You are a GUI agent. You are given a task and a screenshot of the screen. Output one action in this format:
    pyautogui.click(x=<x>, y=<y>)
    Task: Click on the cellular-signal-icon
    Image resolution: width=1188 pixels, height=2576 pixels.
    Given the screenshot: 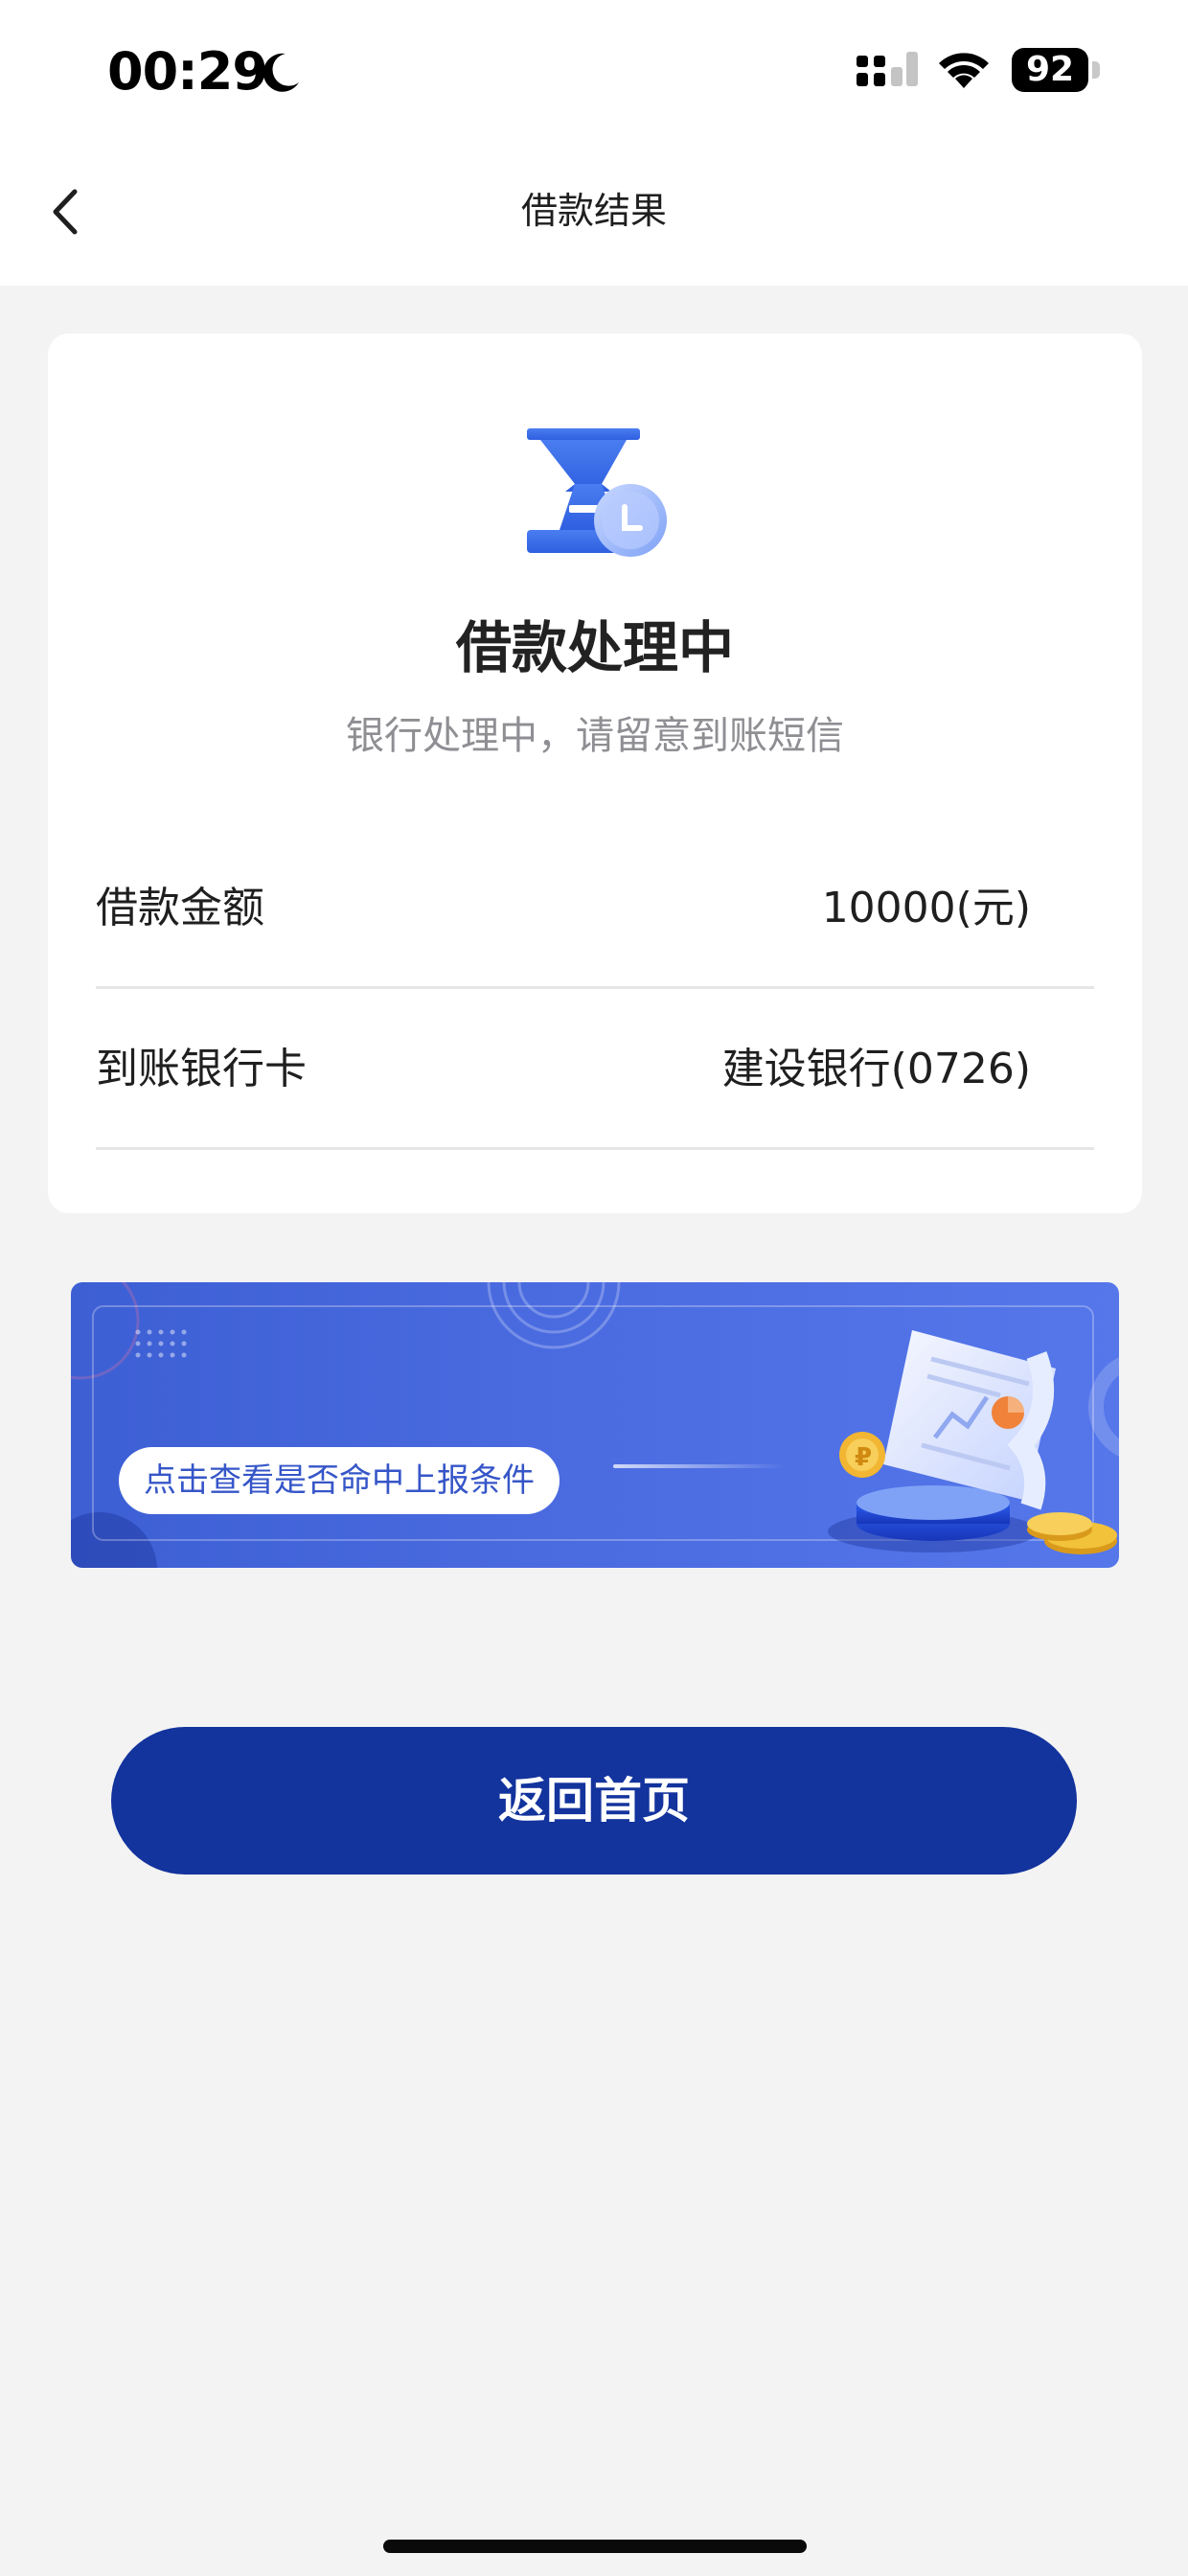 What is the action you would take?
    pyautogui.click(x=887, y=69)
    